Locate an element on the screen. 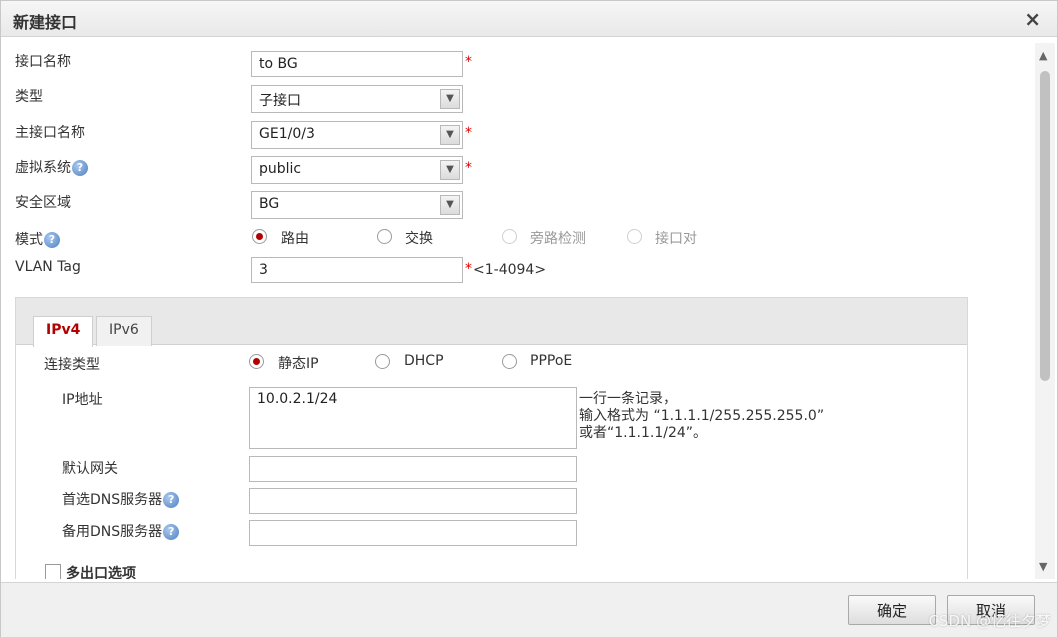 The height and width of the screenshot is (637, 1058). primary-dns-label: 首选DNS服务器? is located at coordinates (121, 499).